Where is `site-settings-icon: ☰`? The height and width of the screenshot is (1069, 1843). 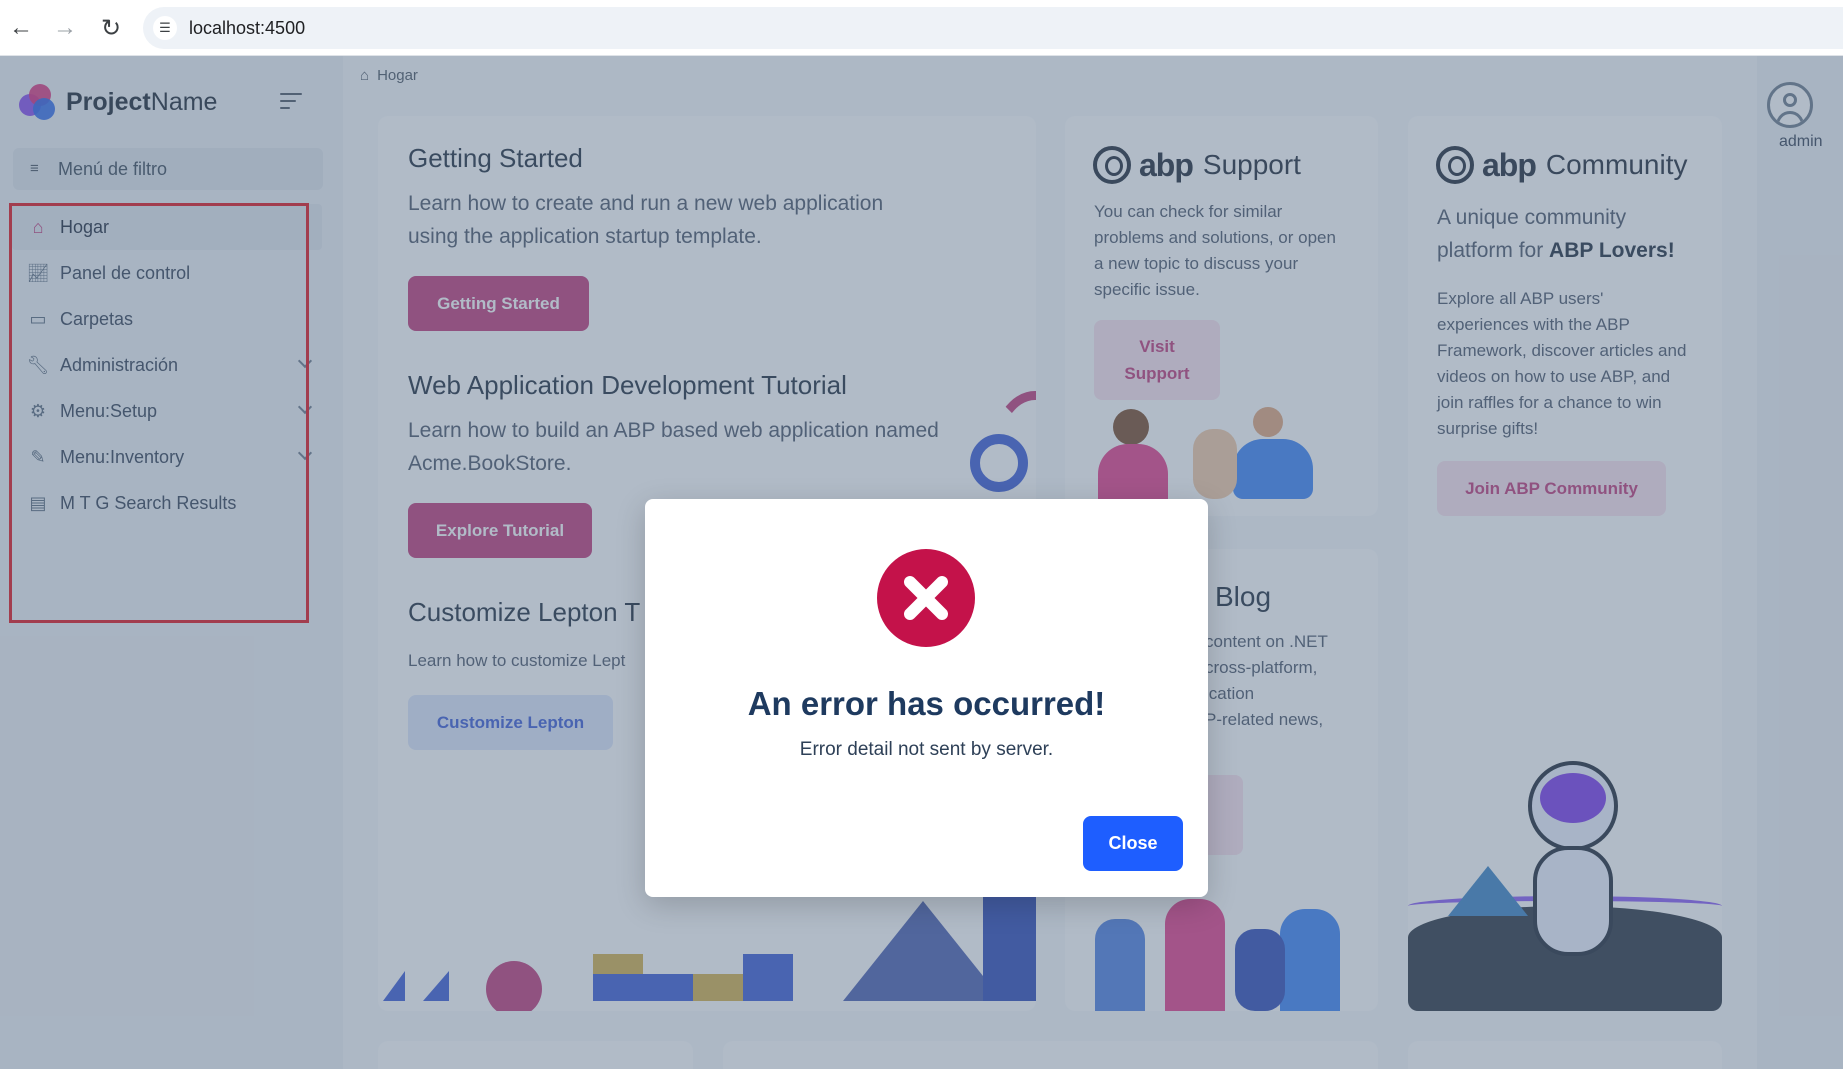
site-settings-icon: ☰ is located at coordinates (165, 28).